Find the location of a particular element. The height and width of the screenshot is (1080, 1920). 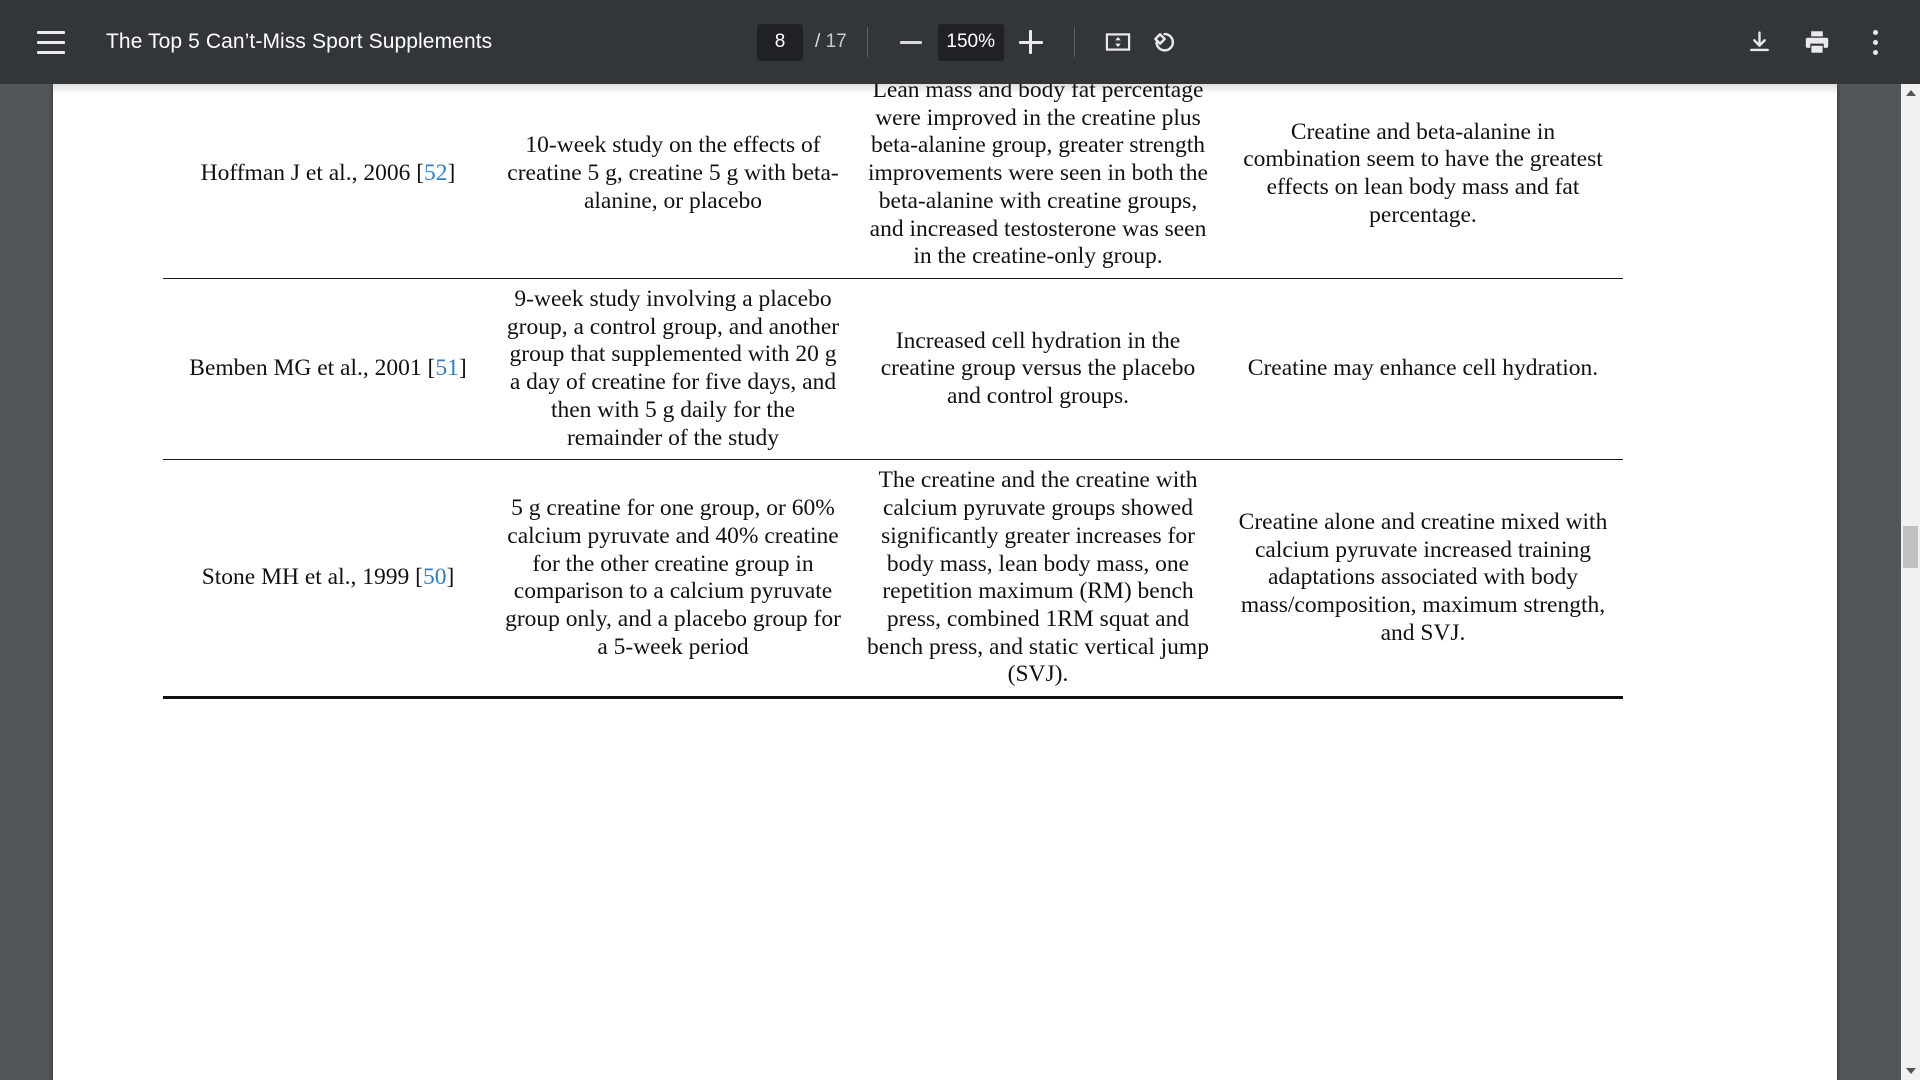

plus-icon is located at coordinates (1030, 42).